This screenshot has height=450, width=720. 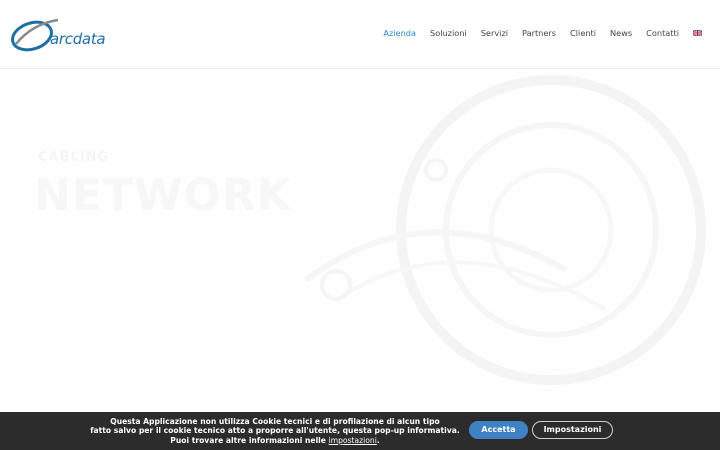 I want to click on nav-item-soluzioni: Soluzioni, so click(x=448, y=33).